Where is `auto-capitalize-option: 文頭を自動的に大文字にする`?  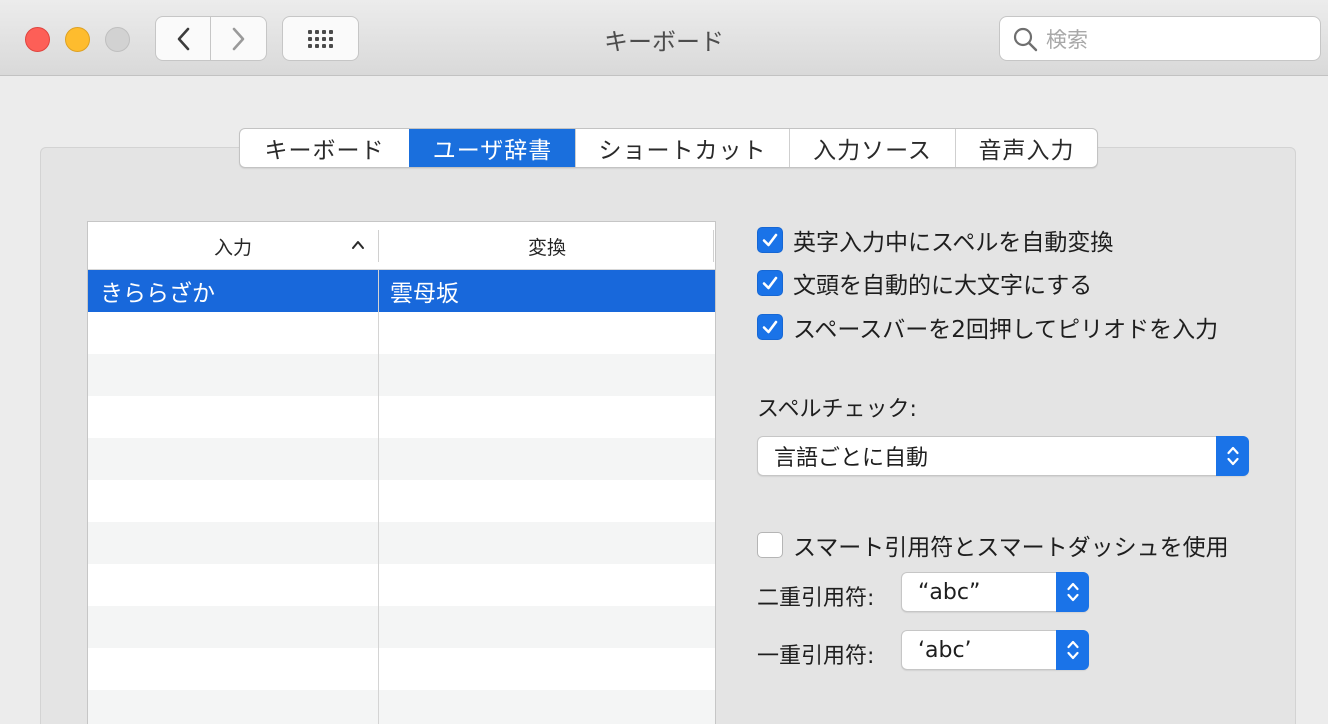 auto-capitalize-option: 文頭を自動的に大文字にする is located at coordinates (924, 283).